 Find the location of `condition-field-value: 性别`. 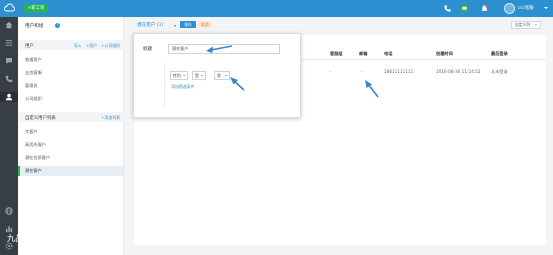

condition-field-value: 性别 is located at coordinates (177, 75).